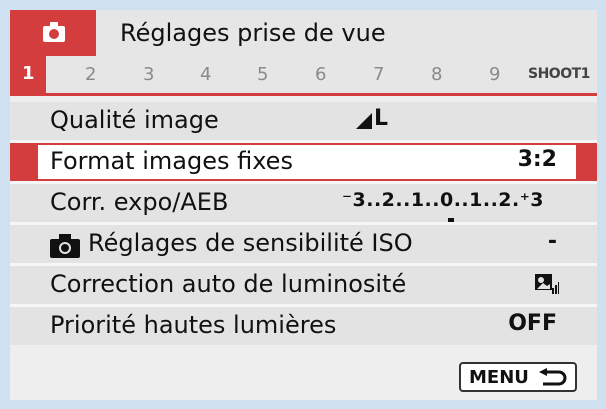  What do you see at coordinates (552, 241) in the screenshot?
I see `menu-item-value: -` at bounding box center [552, 241].